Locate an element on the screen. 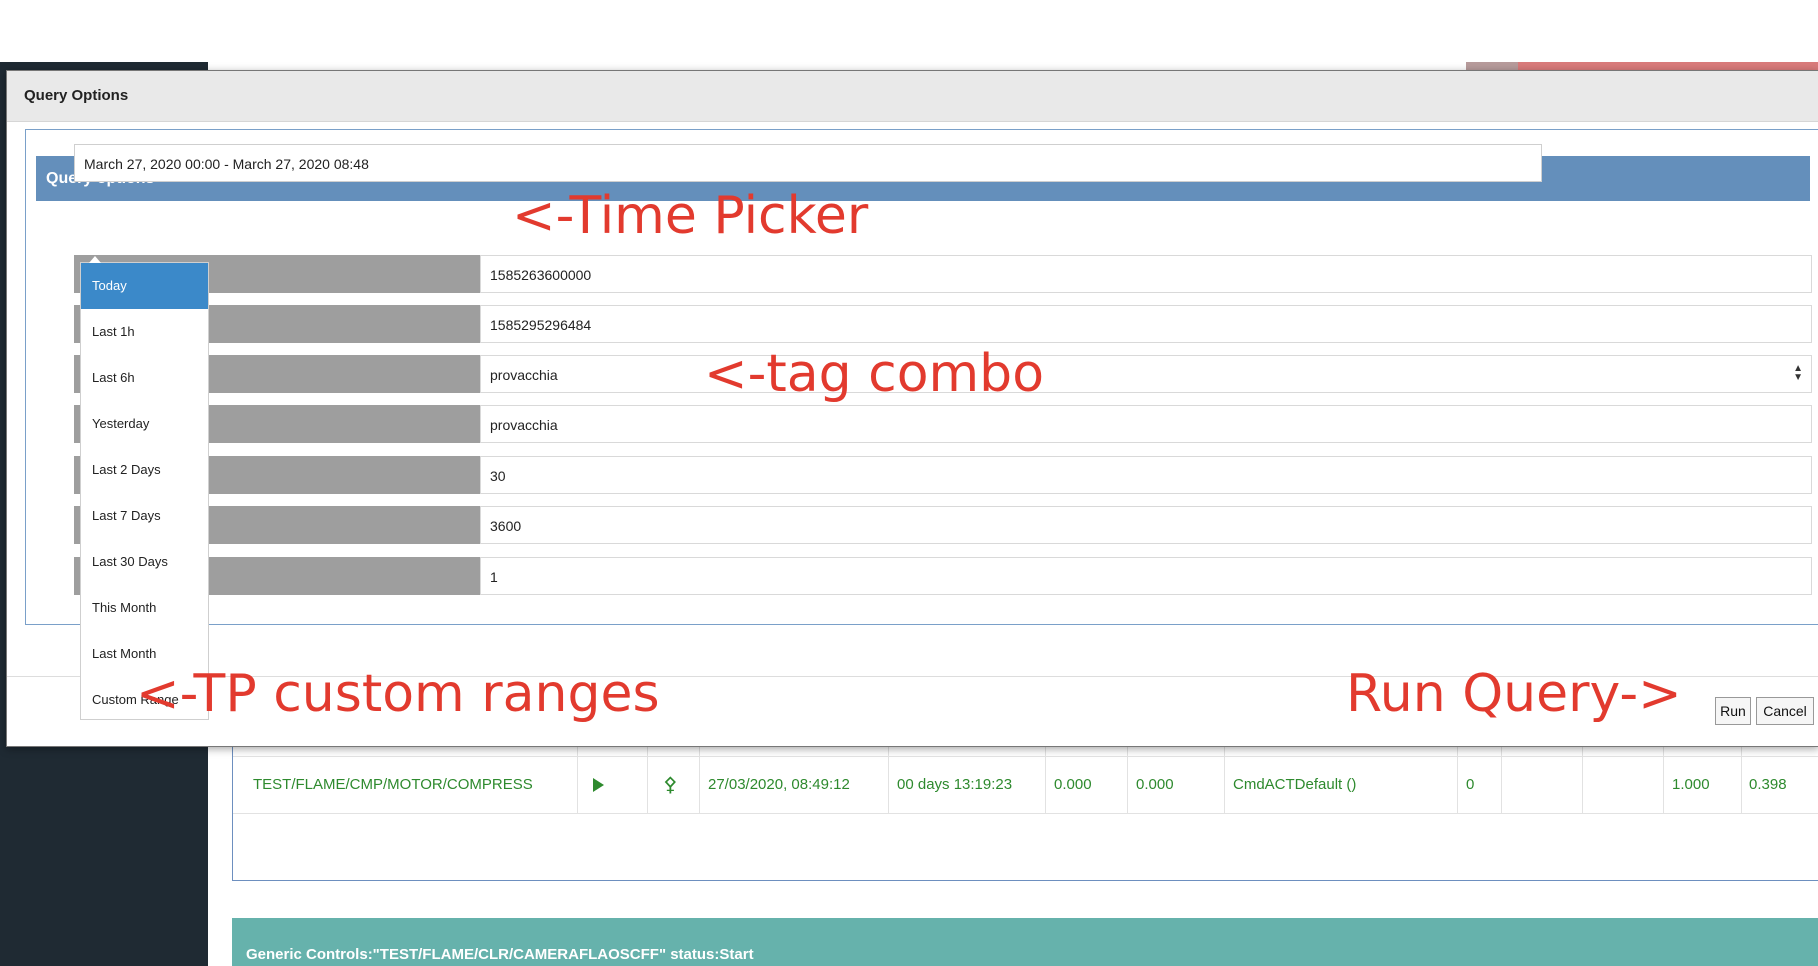 This screenshot has width=1818, height=966. tag-input: provacchia is located at coordinates (1146, 424).